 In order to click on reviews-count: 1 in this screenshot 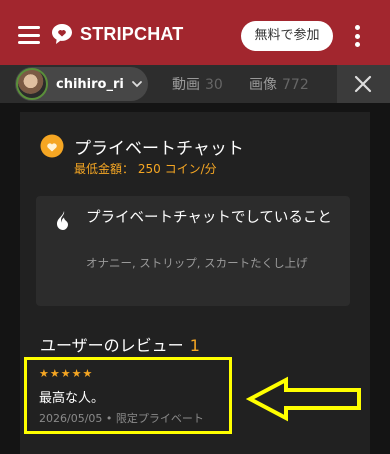, I will do `click(194, 345)`.